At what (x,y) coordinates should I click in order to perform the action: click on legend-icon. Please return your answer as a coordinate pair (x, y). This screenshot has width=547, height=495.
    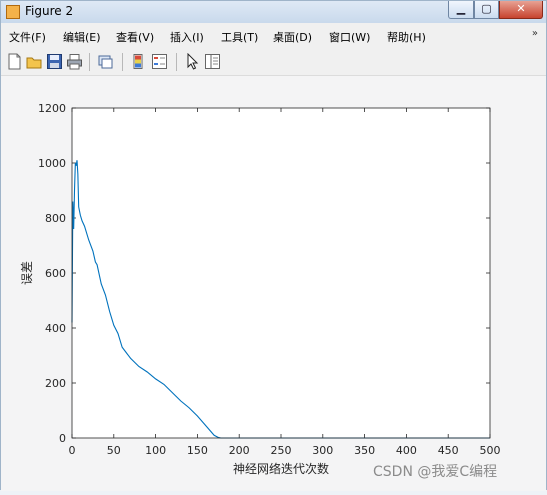
    Looking at the image, I should click on (159, 61).